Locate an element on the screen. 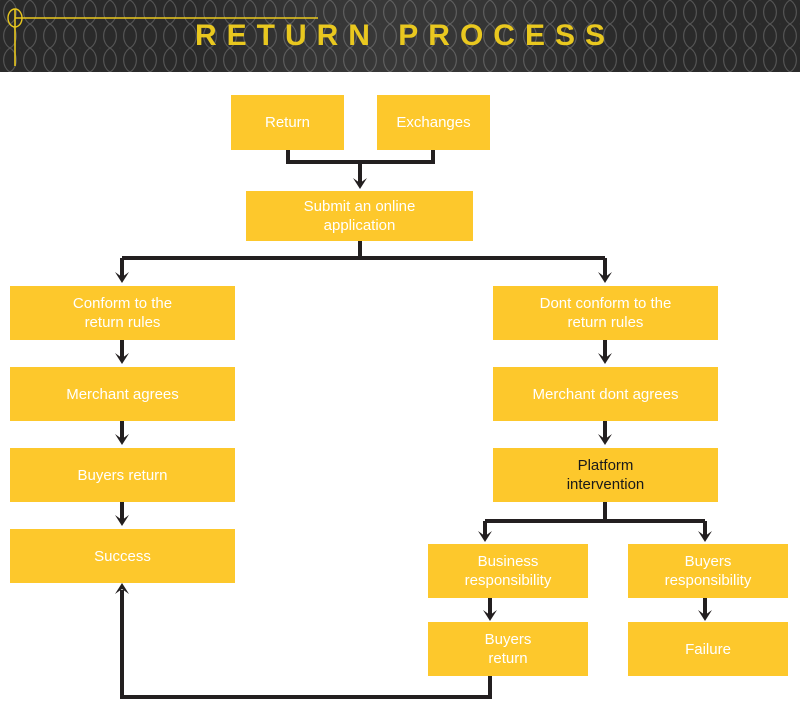  node-exchanges: Exchanges is located at coordinates (433, 122).